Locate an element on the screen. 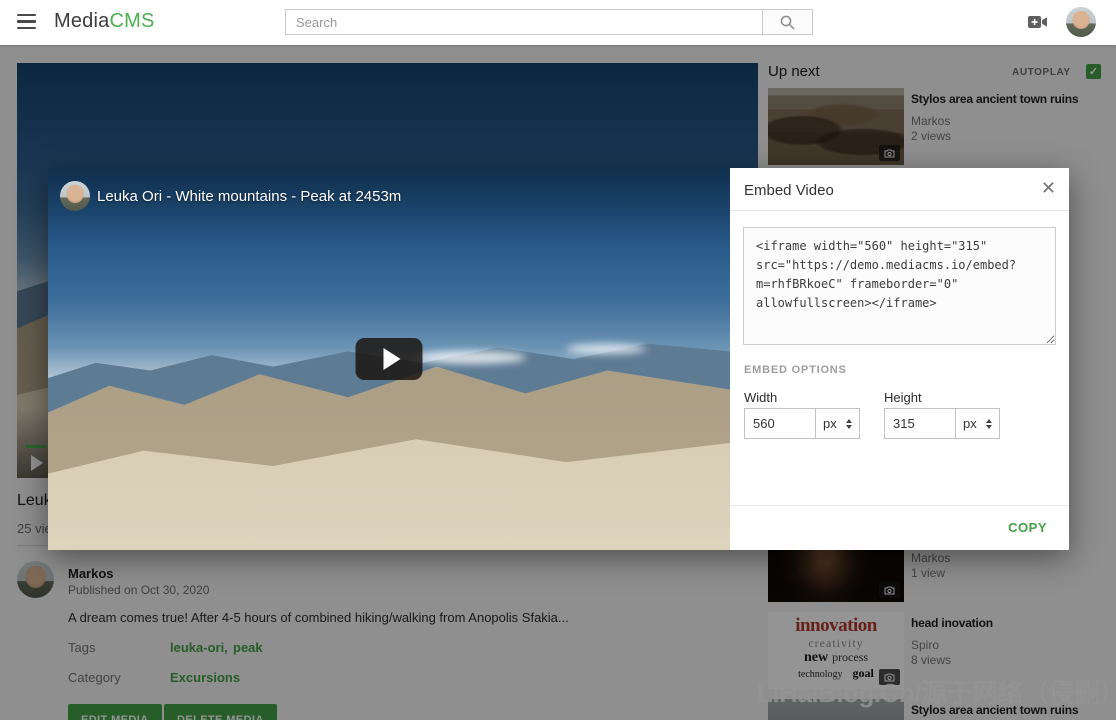 The width and height of the screenshot is (1116, 720). height-unit-select: px is located at coordinates (978, 423).